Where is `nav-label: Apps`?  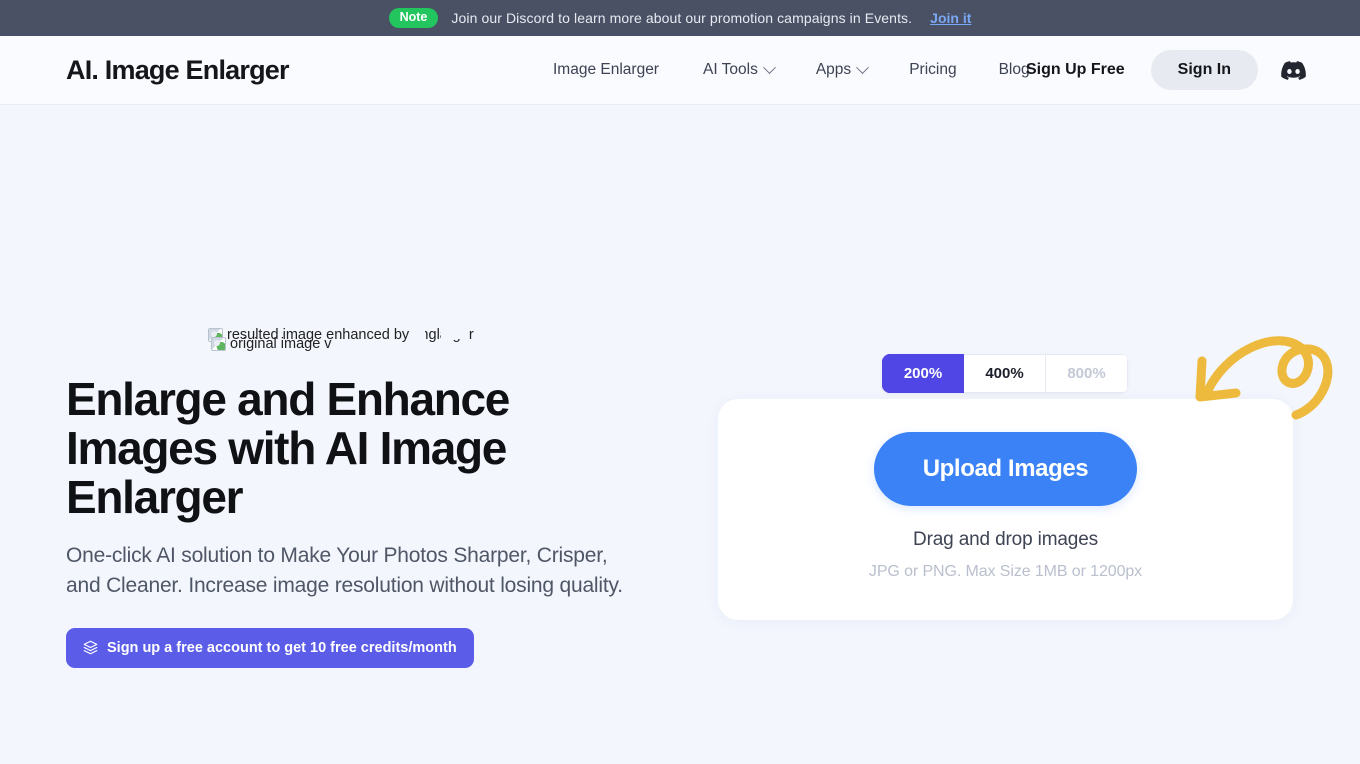
nav-label: Apps is located at coordinates (833, 69).